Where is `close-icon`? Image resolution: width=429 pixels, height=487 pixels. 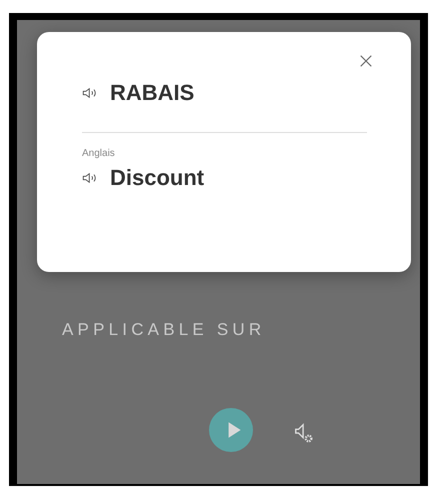
close-icon is located at coordinates (366, 61).